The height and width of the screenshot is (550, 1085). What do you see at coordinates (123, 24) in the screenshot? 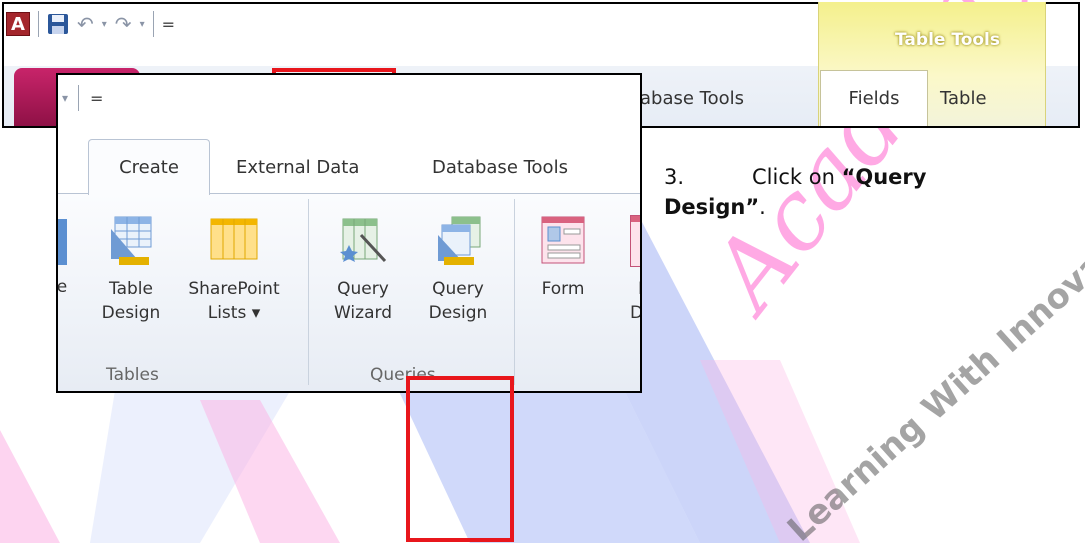
I see `redo-icon: ↷` at bounding box center [123, 24].